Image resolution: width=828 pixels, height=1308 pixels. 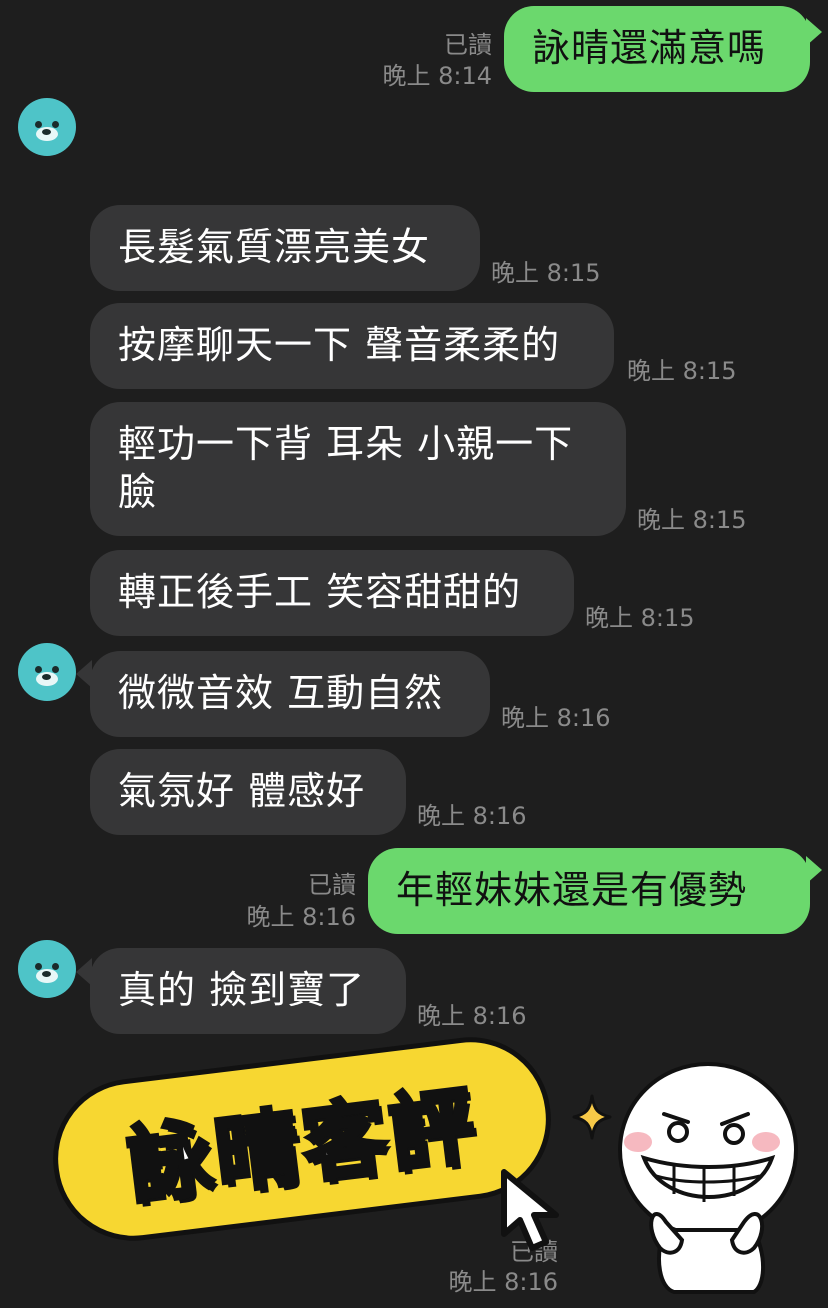 I want to click on message-text: 微微音效 互動自然, so click(x=281, y=693).